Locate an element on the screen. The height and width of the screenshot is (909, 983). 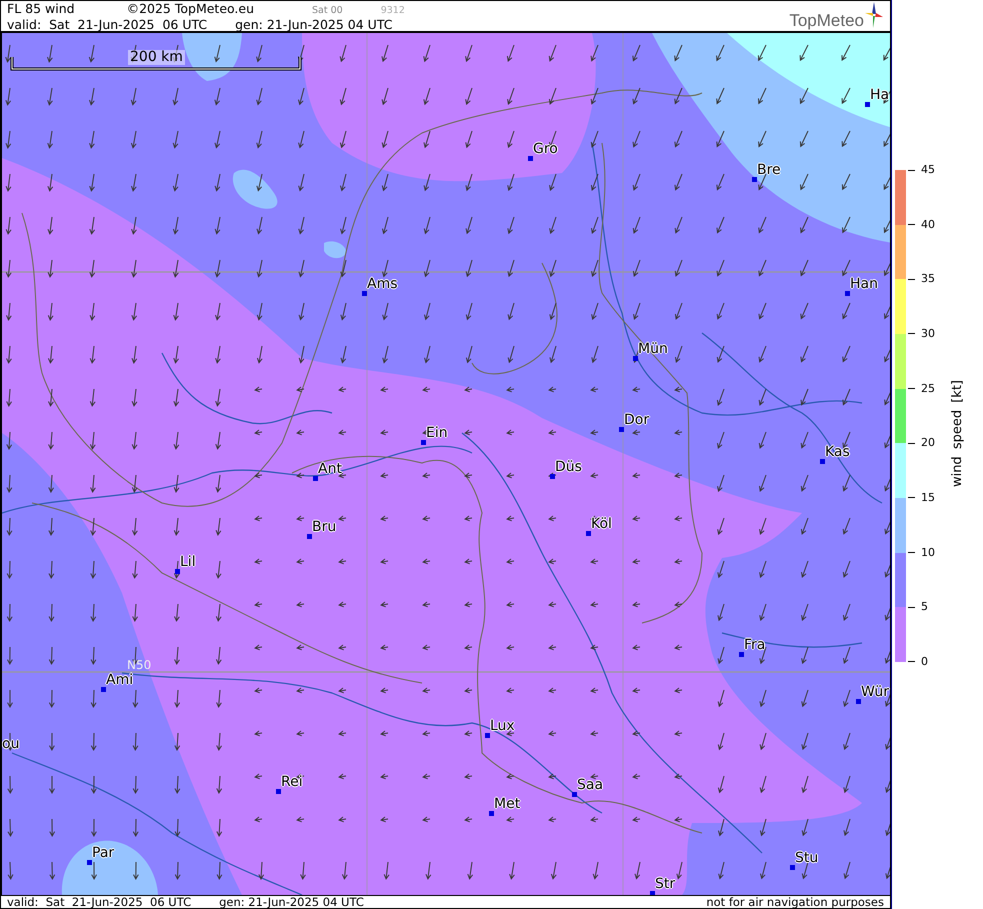
city-label: Met is located at coordinates (507, 804).